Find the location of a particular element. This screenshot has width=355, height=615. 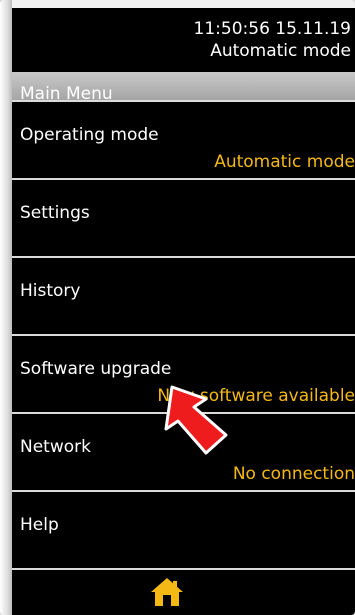

menu-title-bar: Main Menu is located at coordinates (183, 87).